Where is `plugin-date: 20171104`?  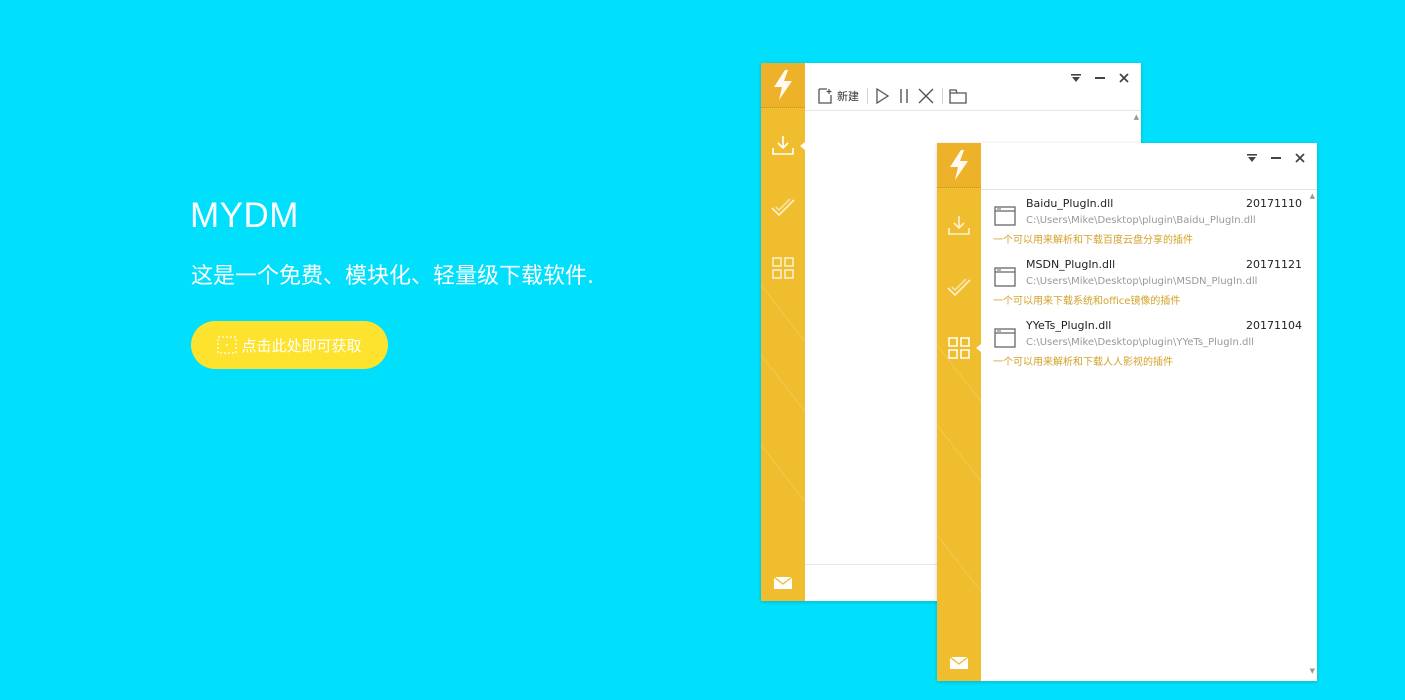 plugin-date: 20171104 is located at coordinates (1274, 325).